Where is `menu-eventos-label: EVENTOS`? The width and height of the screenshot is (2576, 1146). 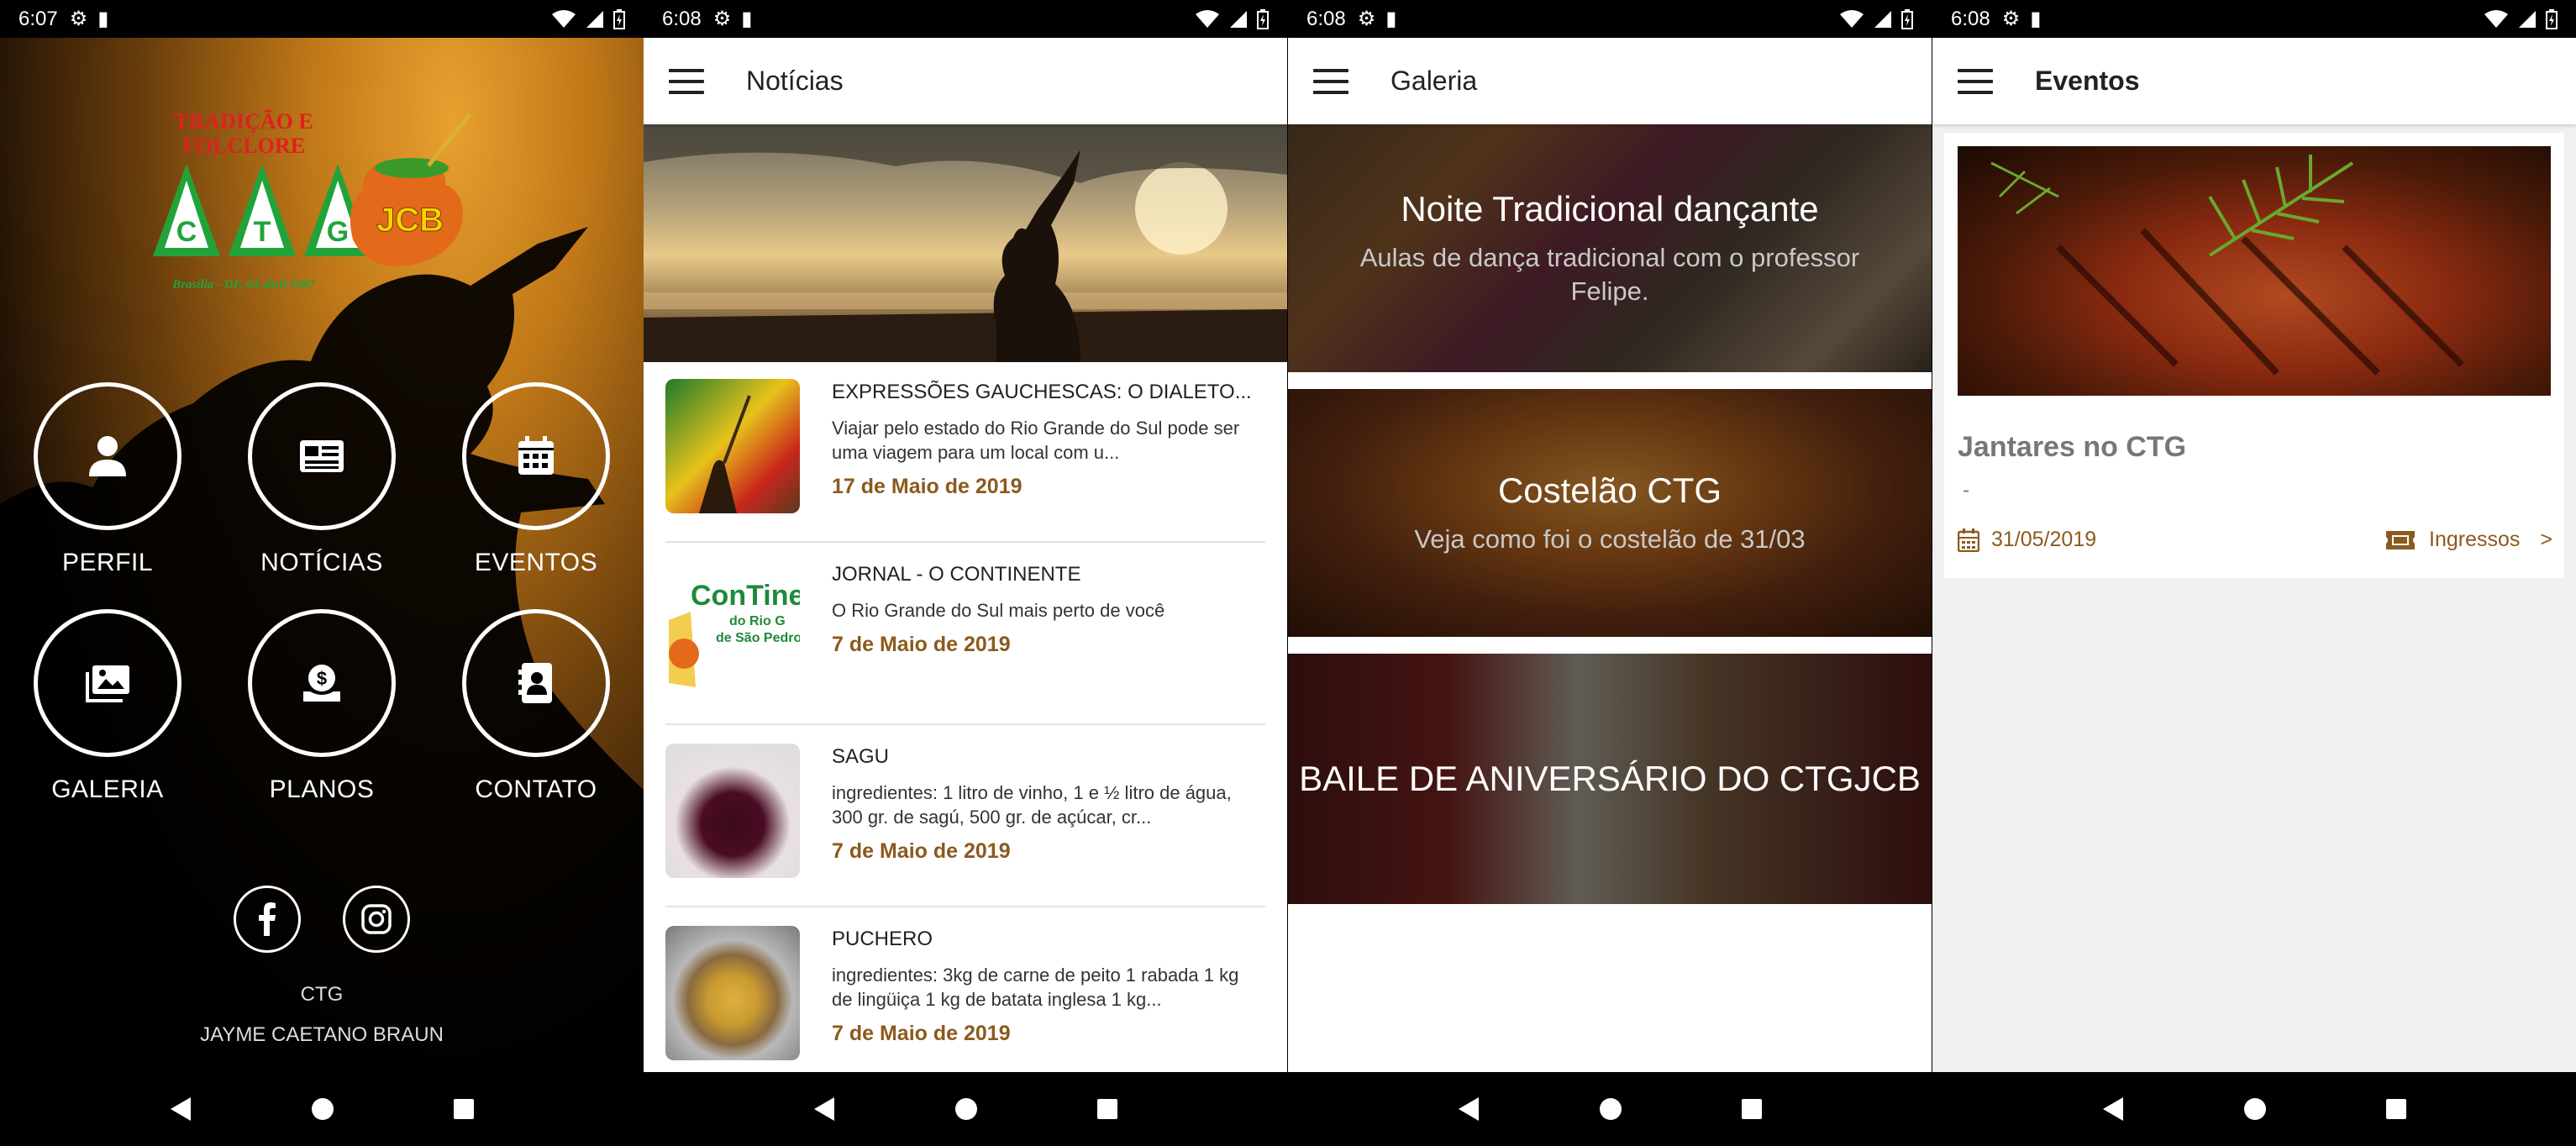
menu-eventos-label: EVENTOS is located at coordinates (536, 562).